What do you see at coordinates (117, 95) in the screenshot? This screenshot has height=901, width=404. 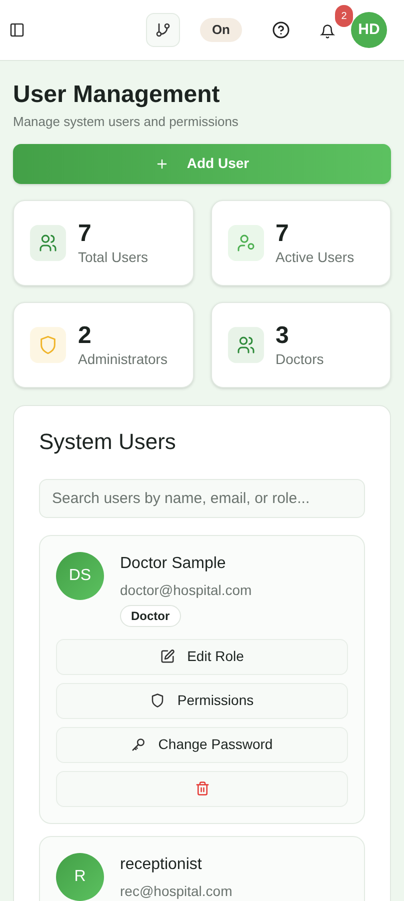 I see `page-title: User Management` at bounding box center [117, 95].